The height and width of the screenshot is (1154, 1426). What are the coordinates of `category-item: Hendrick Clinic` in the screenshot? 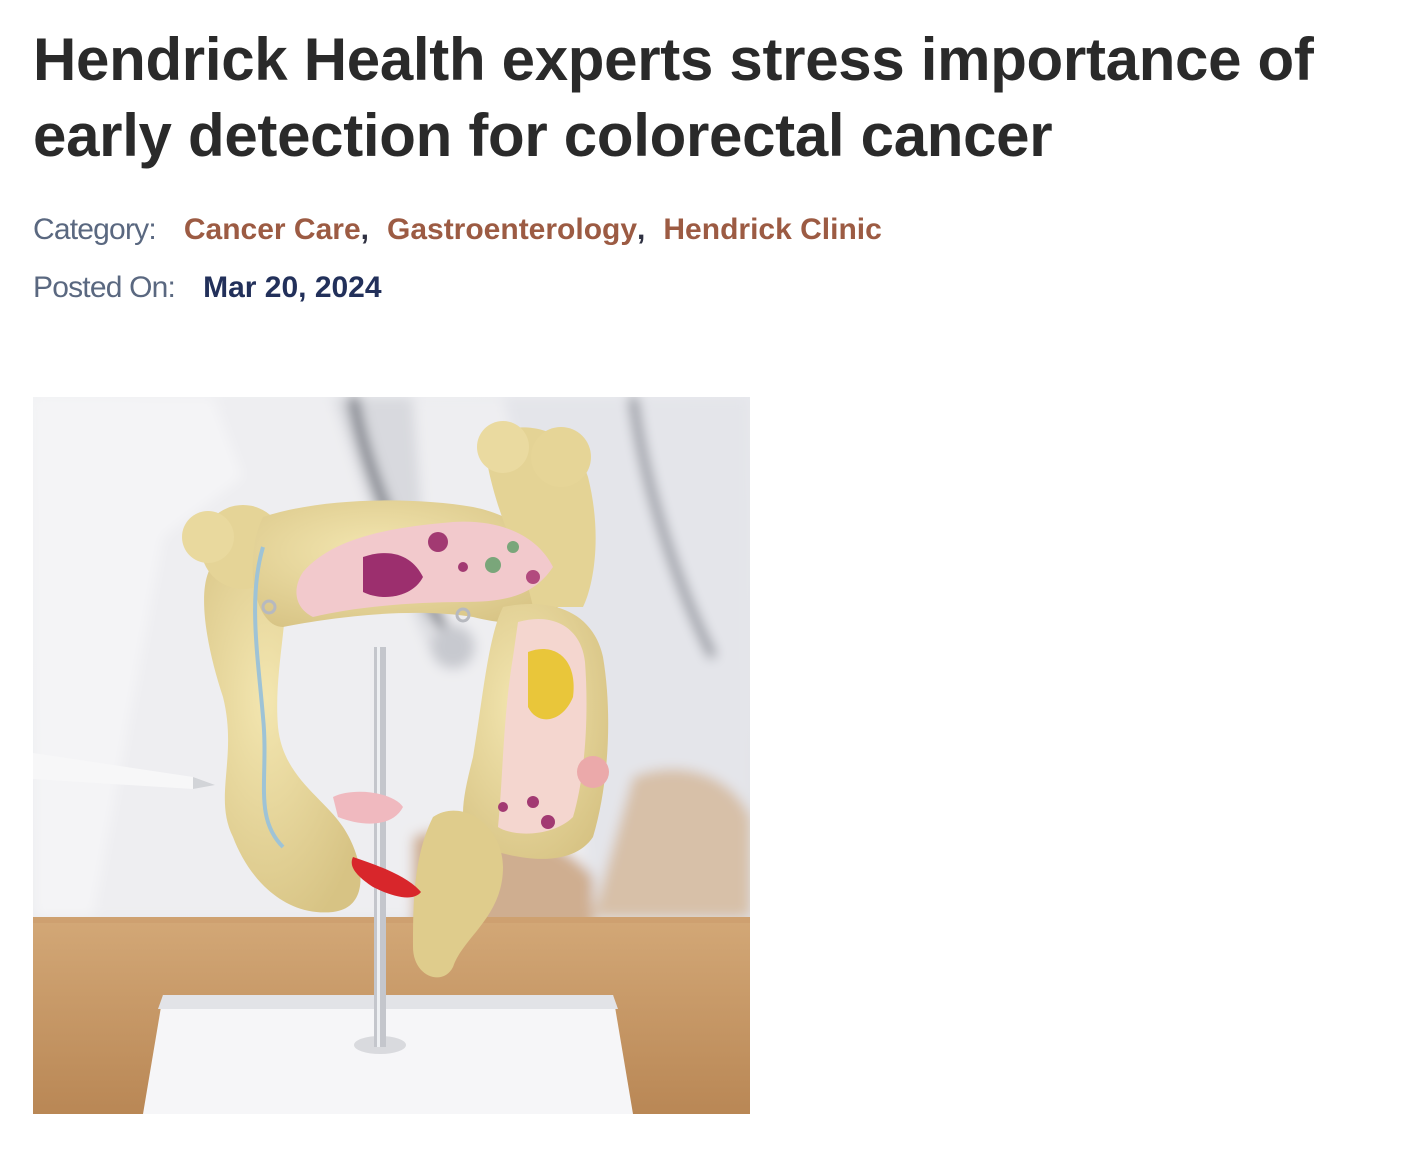 It's located at (772, 230).